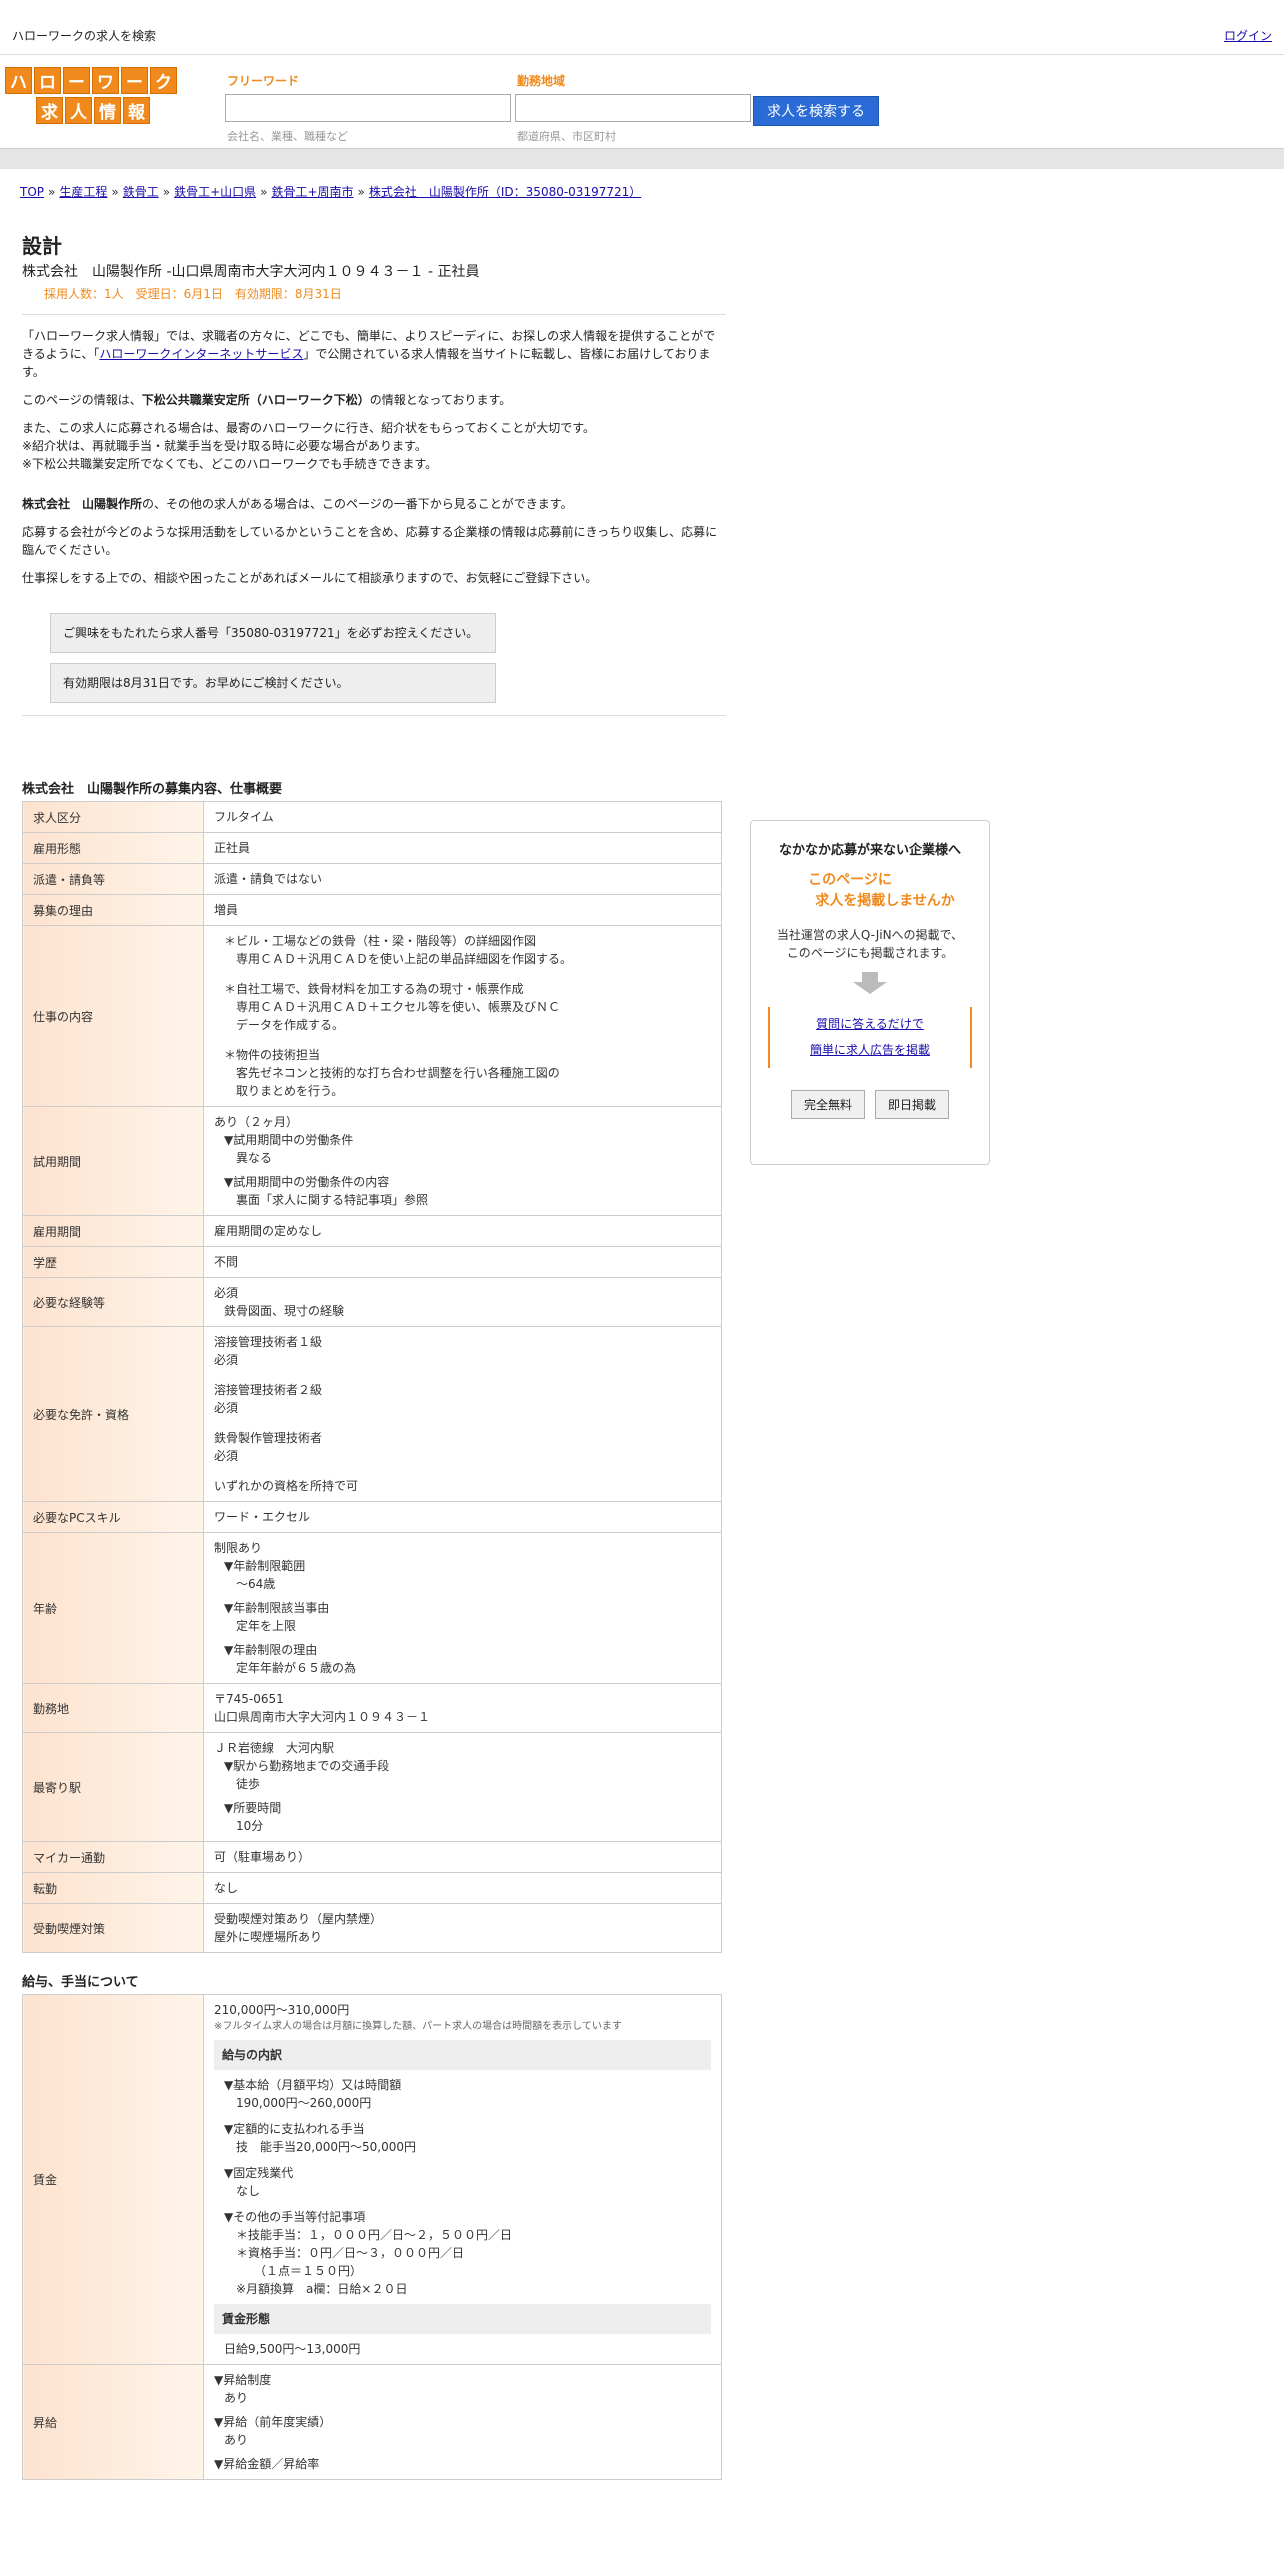 The height and width of the screenshot is (2568, 1284). Describe the element at coordinates (253, 1808) in the screenshot. I see `line: ▼所要時間` at that location.